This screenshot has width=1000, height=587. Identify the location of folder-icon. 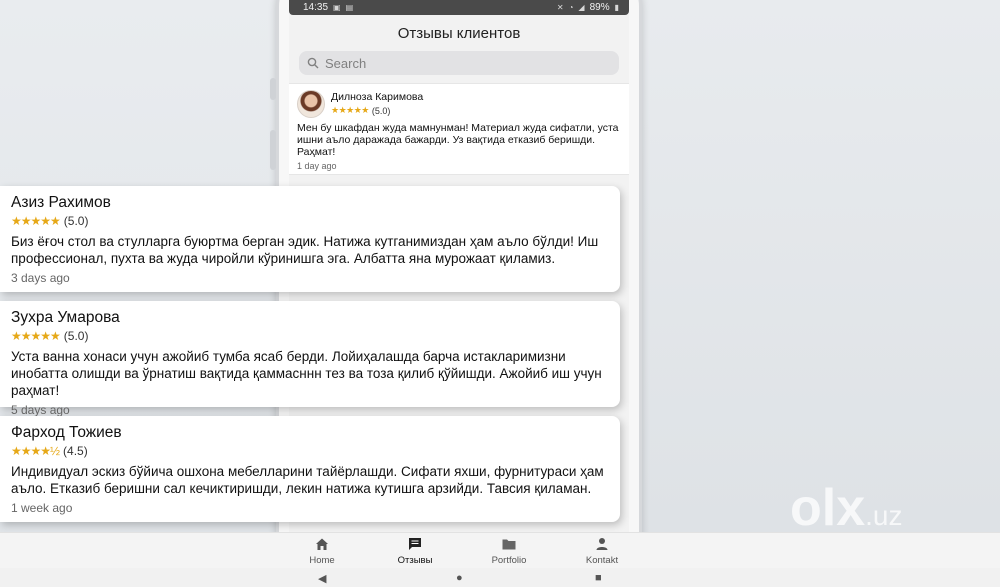
(509, 544).